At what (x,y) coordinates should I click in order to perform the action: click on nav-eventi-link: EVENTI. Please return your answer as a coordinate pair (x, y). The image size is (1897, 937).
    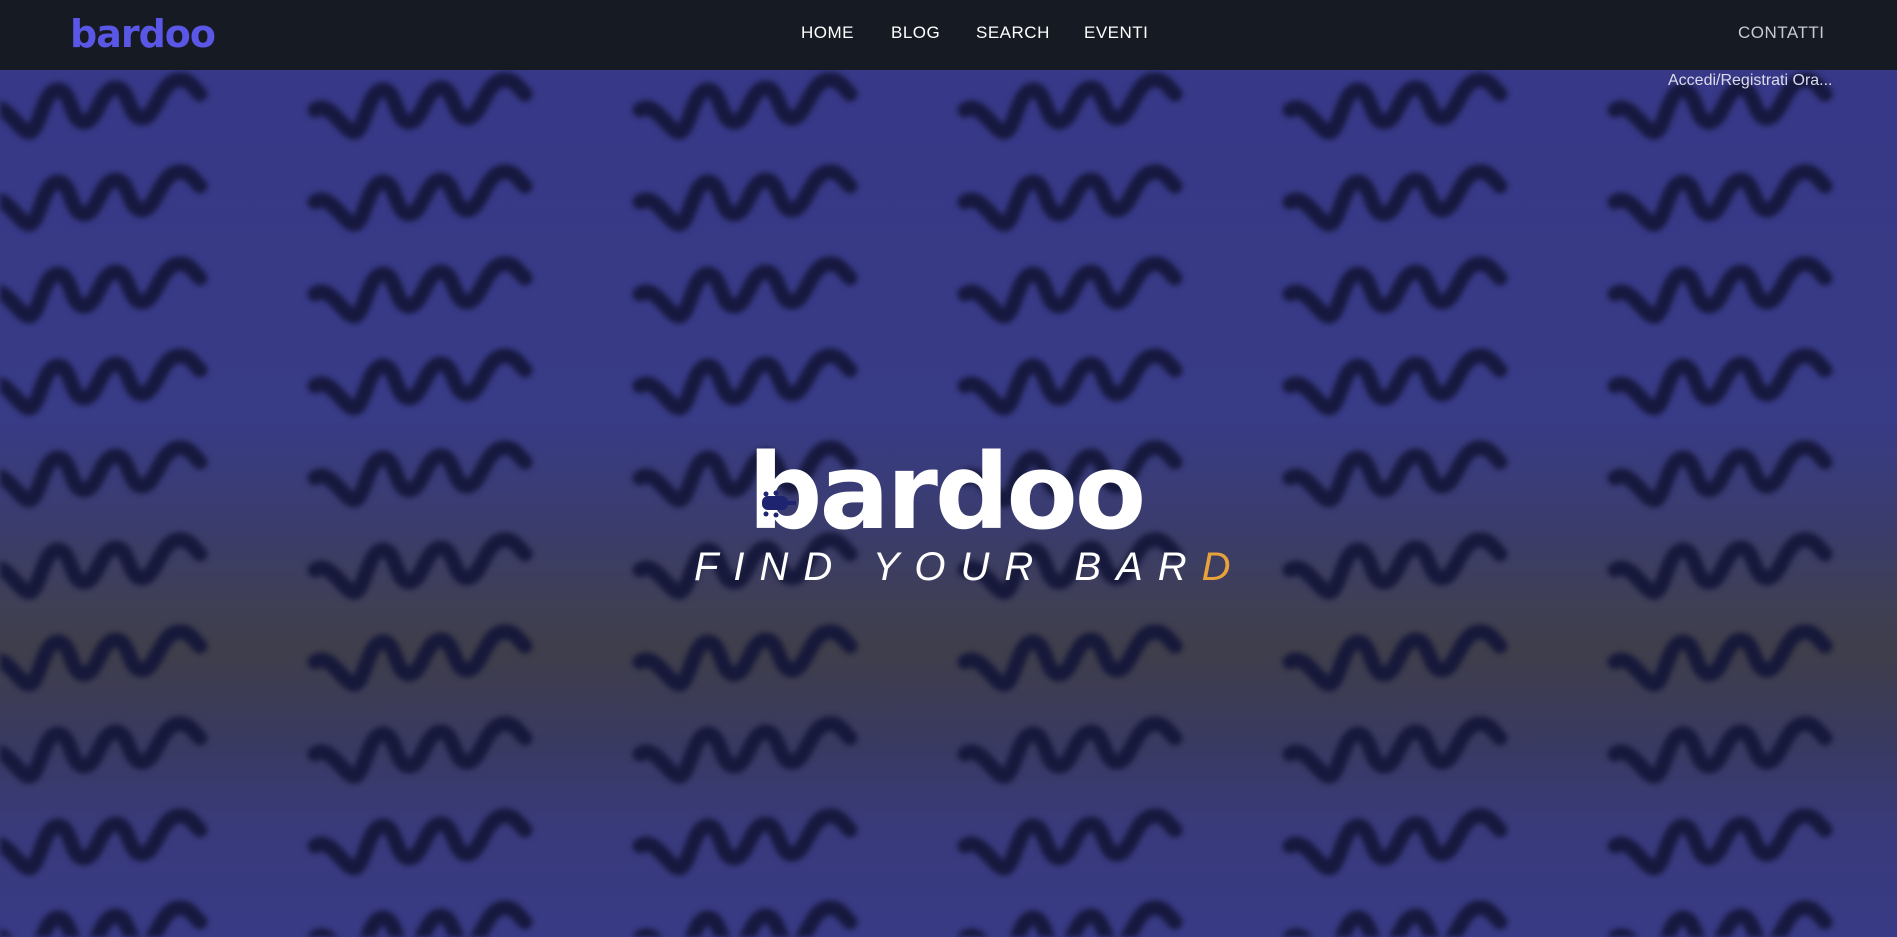
    Looking at the image, I should click on (1116, 33).